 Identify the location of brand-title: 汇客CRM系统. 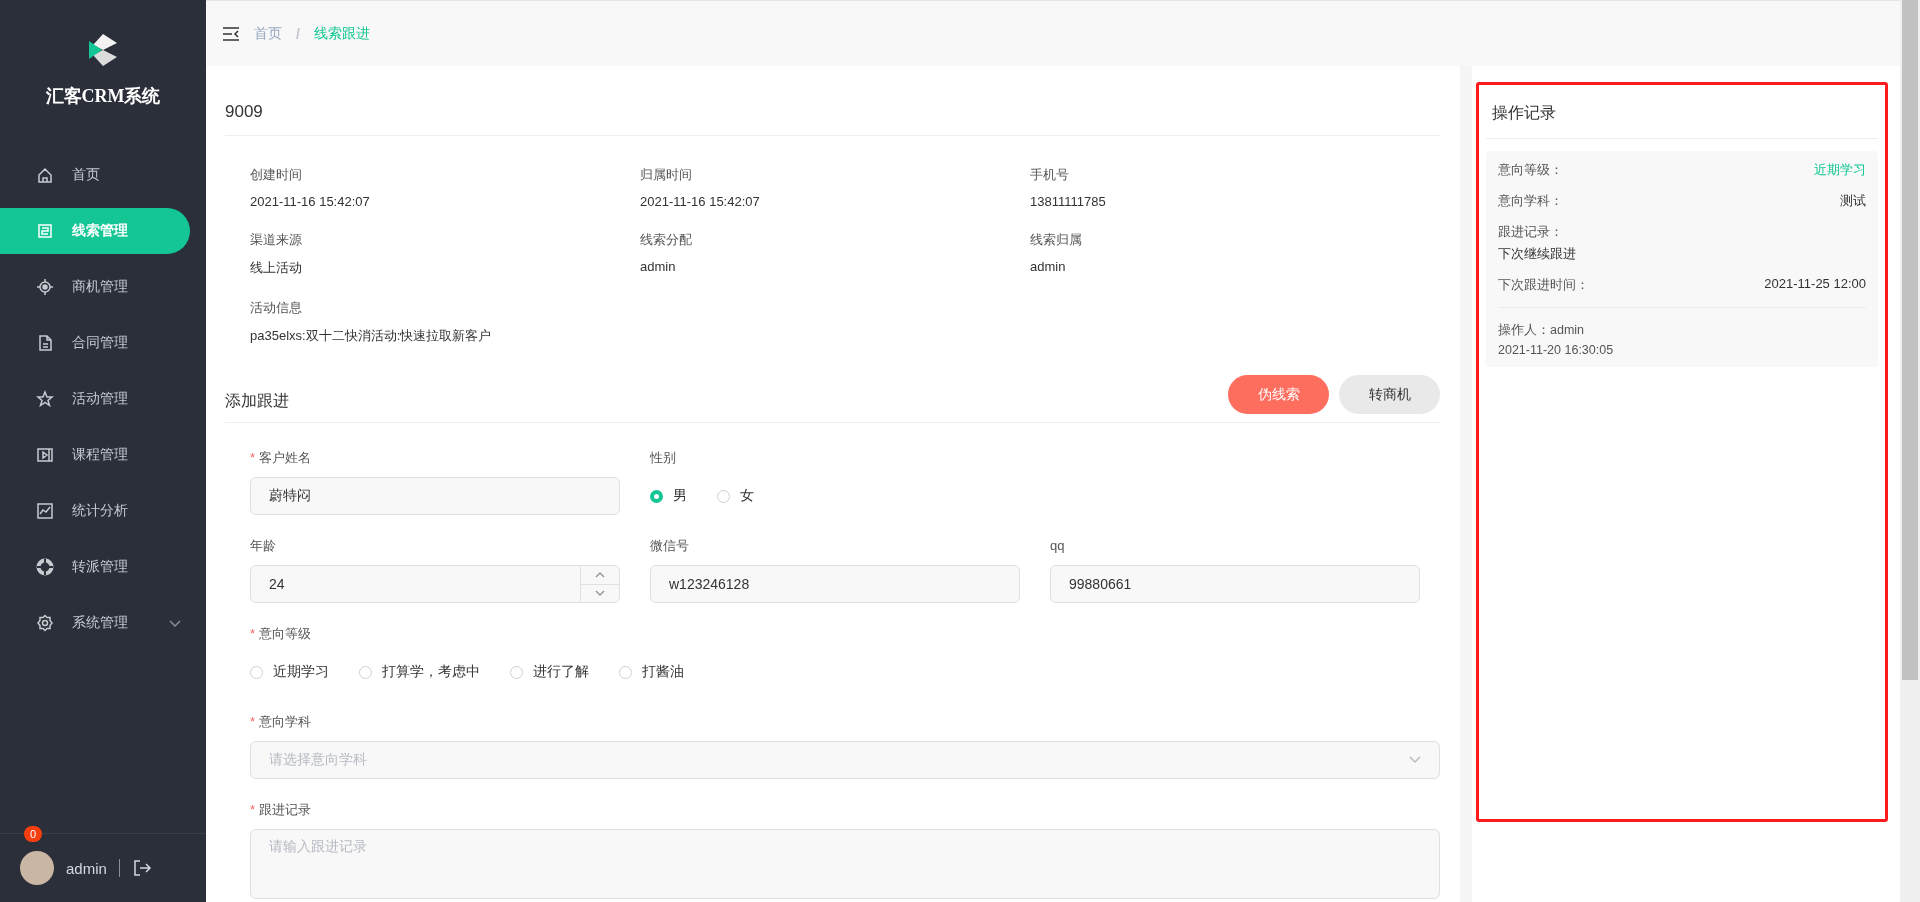
(103, 96).